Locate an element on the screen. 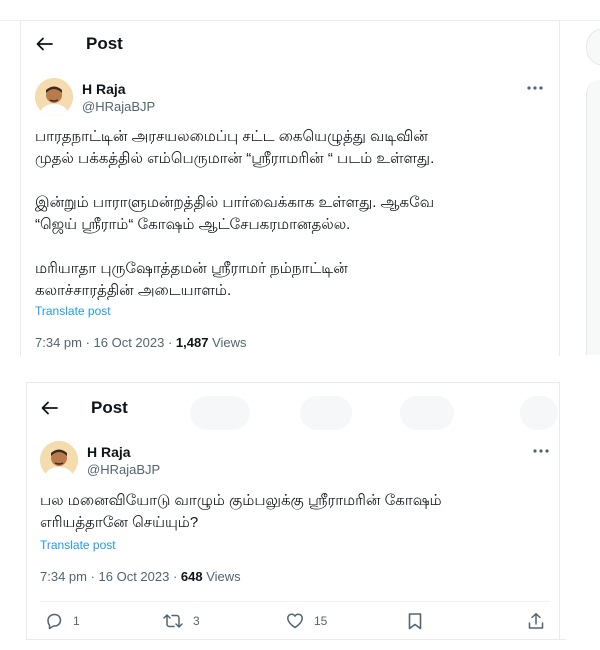 The image size is (600, 650). repost-button: 3 is located at coordinates (181, 621).